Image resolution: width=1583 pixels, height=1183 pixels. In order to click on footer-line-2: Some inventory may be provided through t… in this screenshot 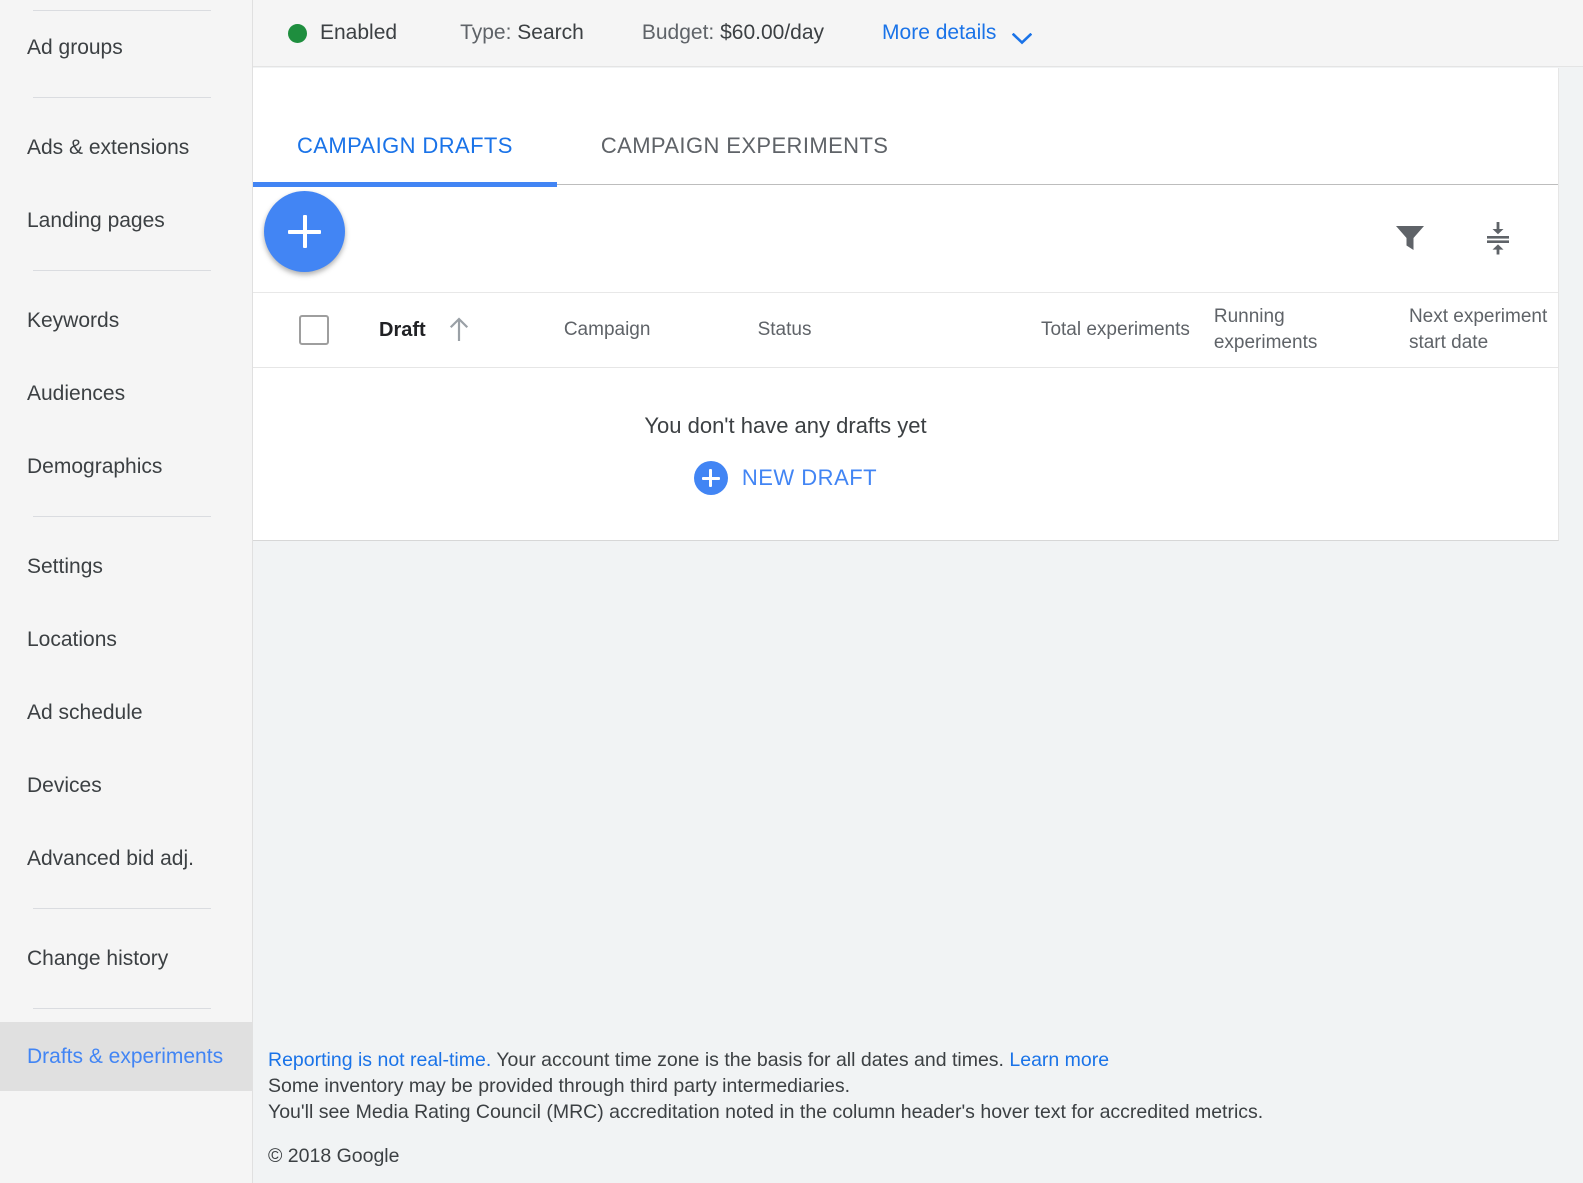, I will do `click(559, 1086)`.